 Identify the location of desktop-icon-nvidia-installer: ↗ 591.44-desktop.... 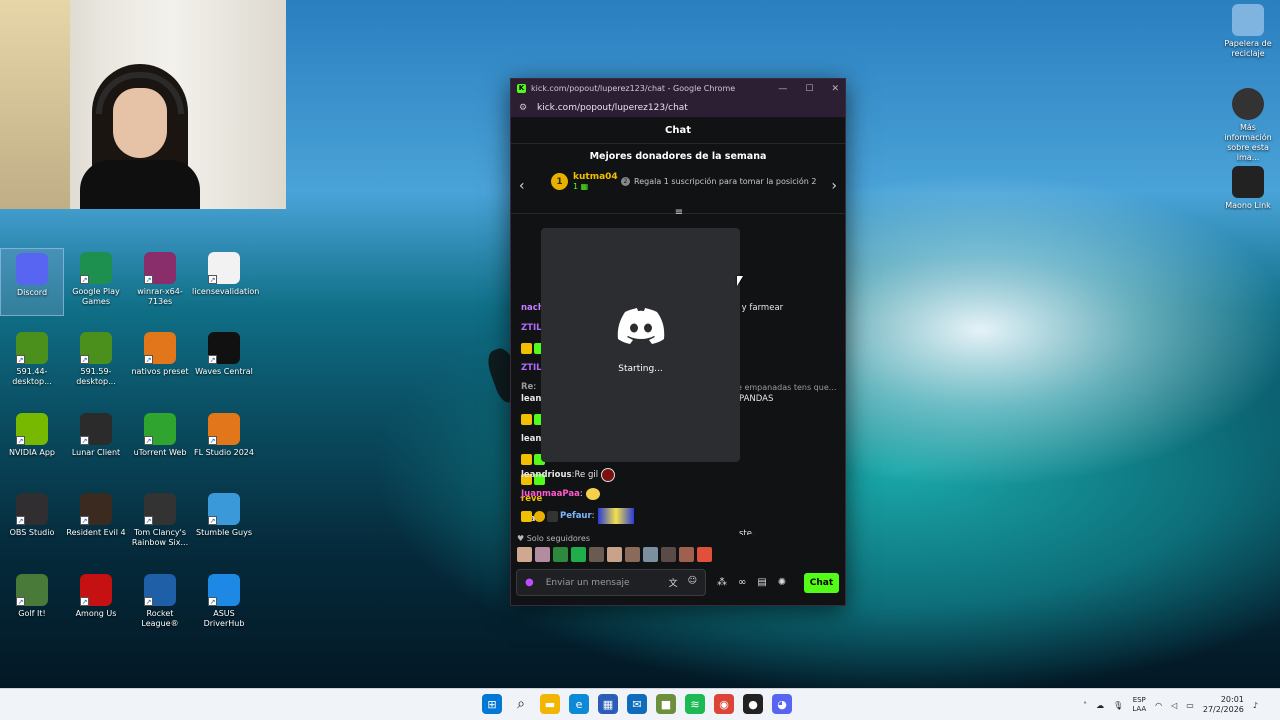
(32, 362).